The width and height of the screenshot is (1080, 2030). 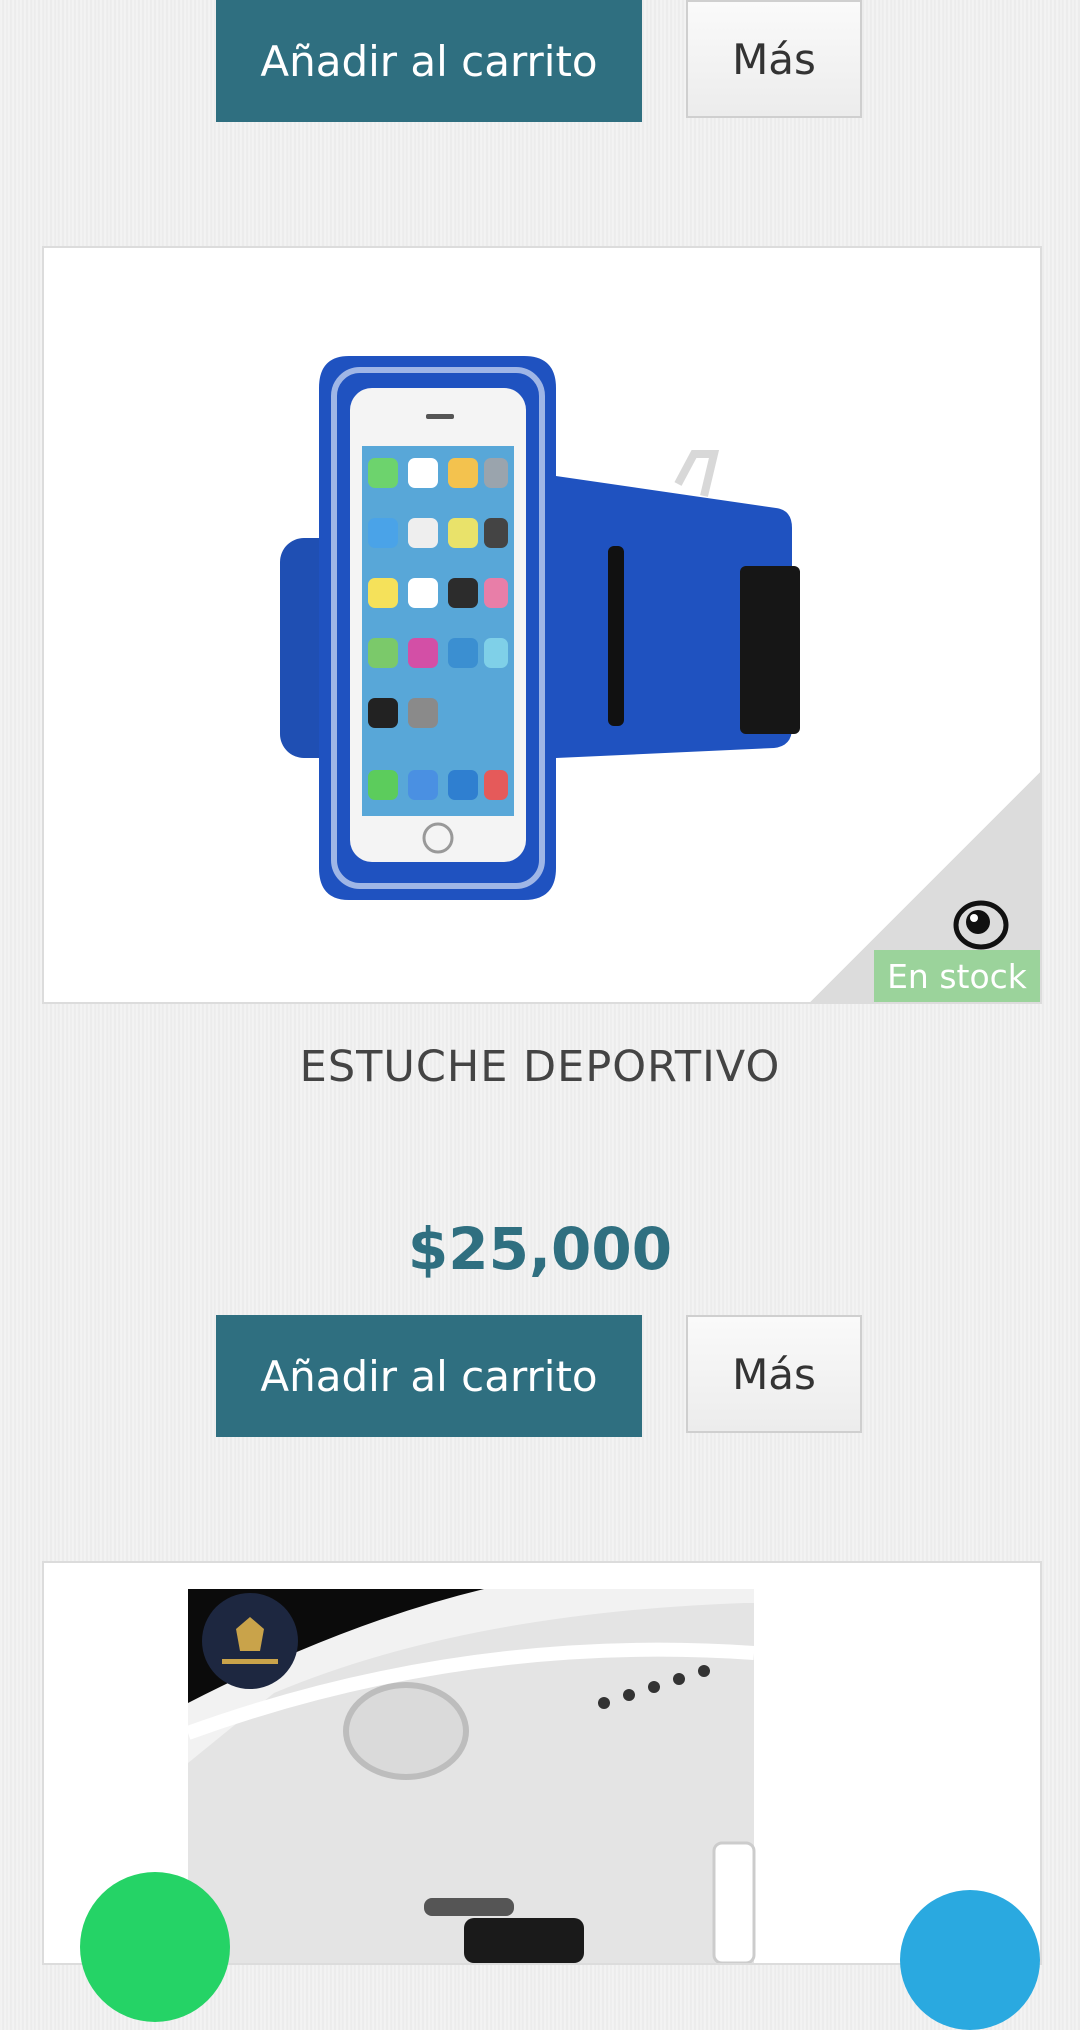 What do you see at coordinates (540, 1249) in the screenshot?
I see `product-price: $25,000` at bounding box center [540, 1249].